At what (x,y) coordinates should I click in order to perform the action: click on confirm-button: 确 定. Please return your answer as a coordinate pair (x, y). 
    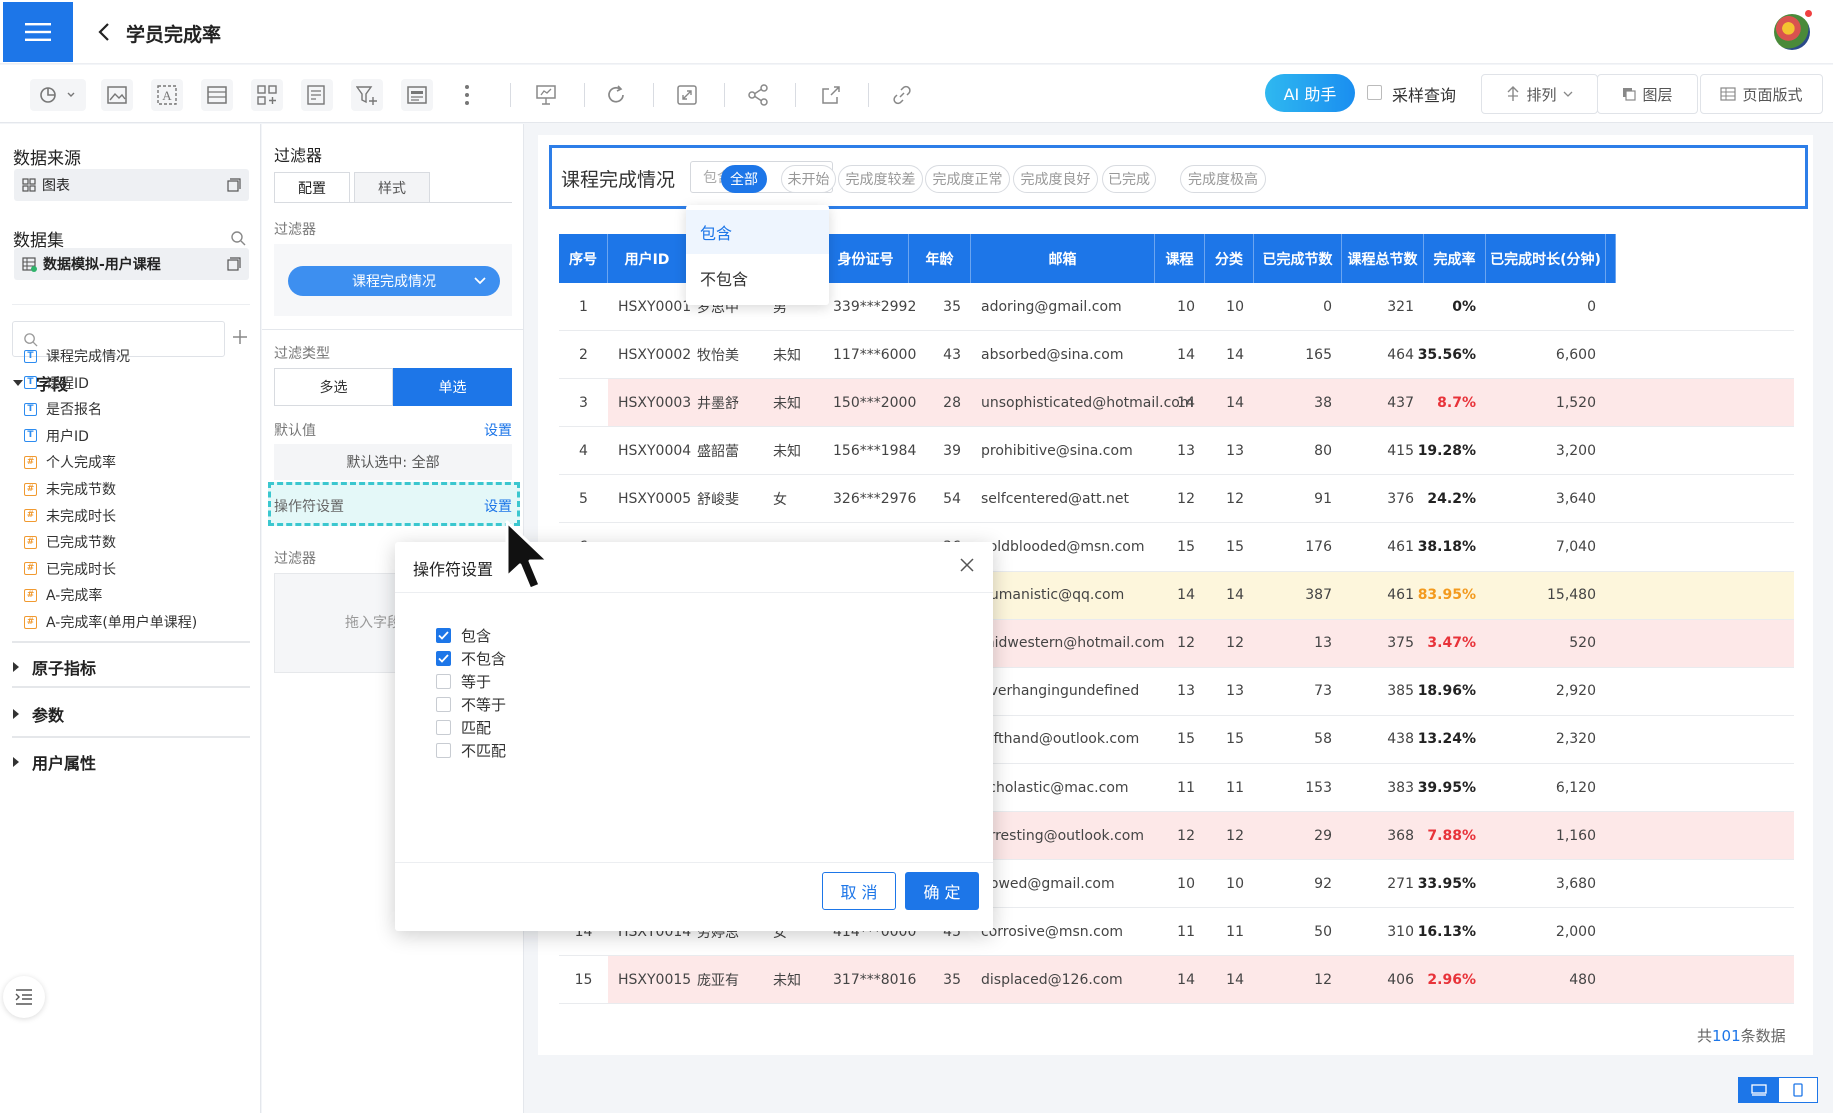
    Looking at the image, I should click on (942, 891).